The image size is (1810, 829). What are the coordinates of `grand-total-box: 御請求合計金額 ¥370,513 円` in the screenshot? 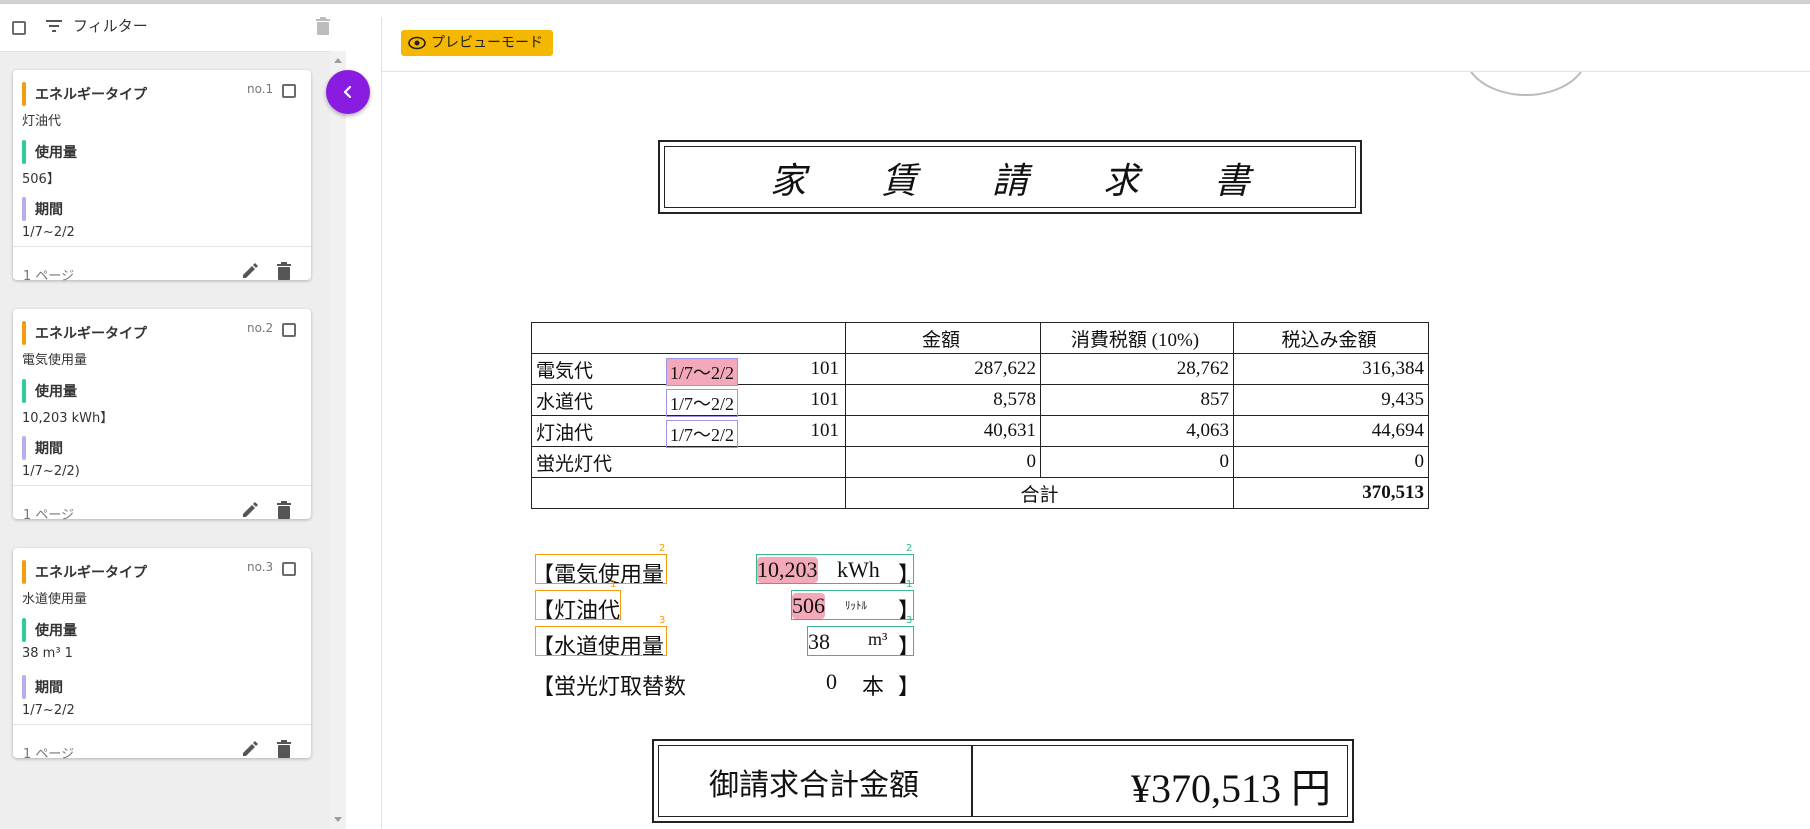 It's located at (1003, 781).